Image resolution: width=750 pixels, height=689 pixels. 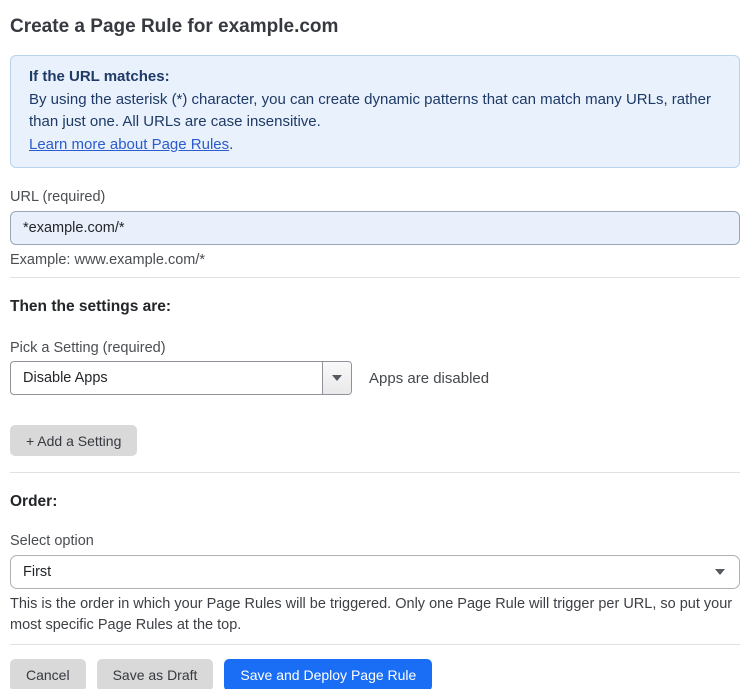 What do you see at coordinates (58, 197) in the screenshot?
I see `url-field-label: URL (required)` at bounding box center [58, 197].